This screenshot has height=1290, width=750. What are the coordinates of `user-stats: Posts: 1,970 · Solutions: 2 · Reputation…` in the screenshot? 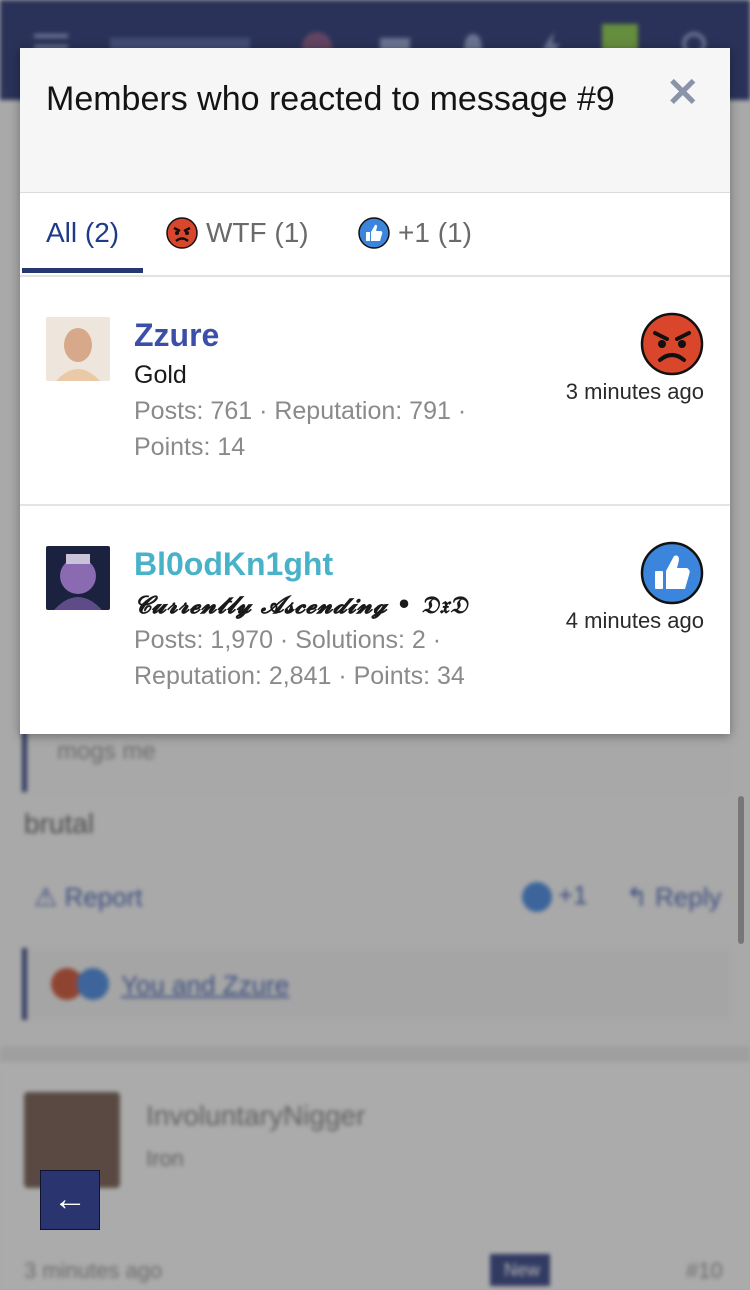 It's located at (299, 658).